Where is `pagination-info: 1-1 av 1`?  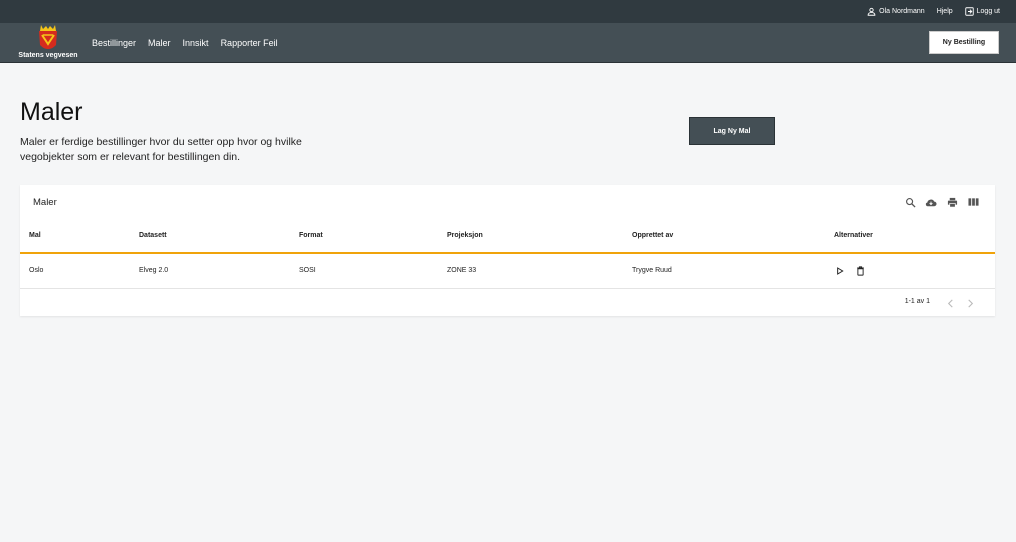
pagination-info: 1-1 av 1 is located at coordinates (917, 301).